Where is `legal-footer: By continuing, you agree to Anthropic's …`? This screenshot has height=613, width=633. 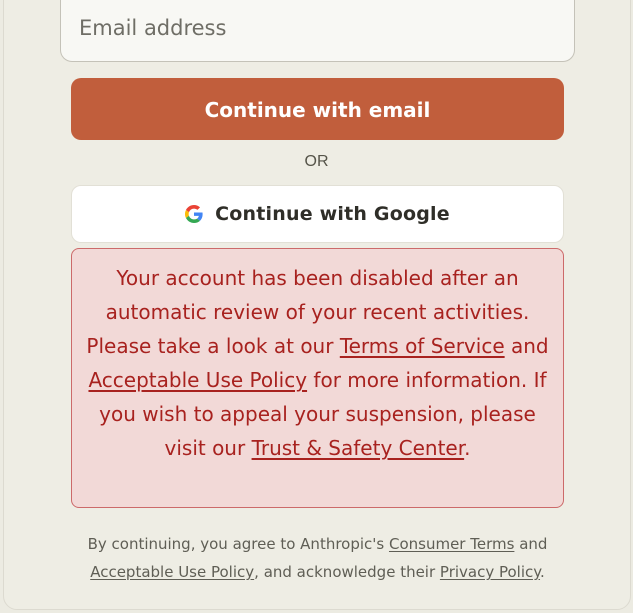
legal-footer: By continuing, you agree to Anthropic's … is located at coordinates (317, 558).